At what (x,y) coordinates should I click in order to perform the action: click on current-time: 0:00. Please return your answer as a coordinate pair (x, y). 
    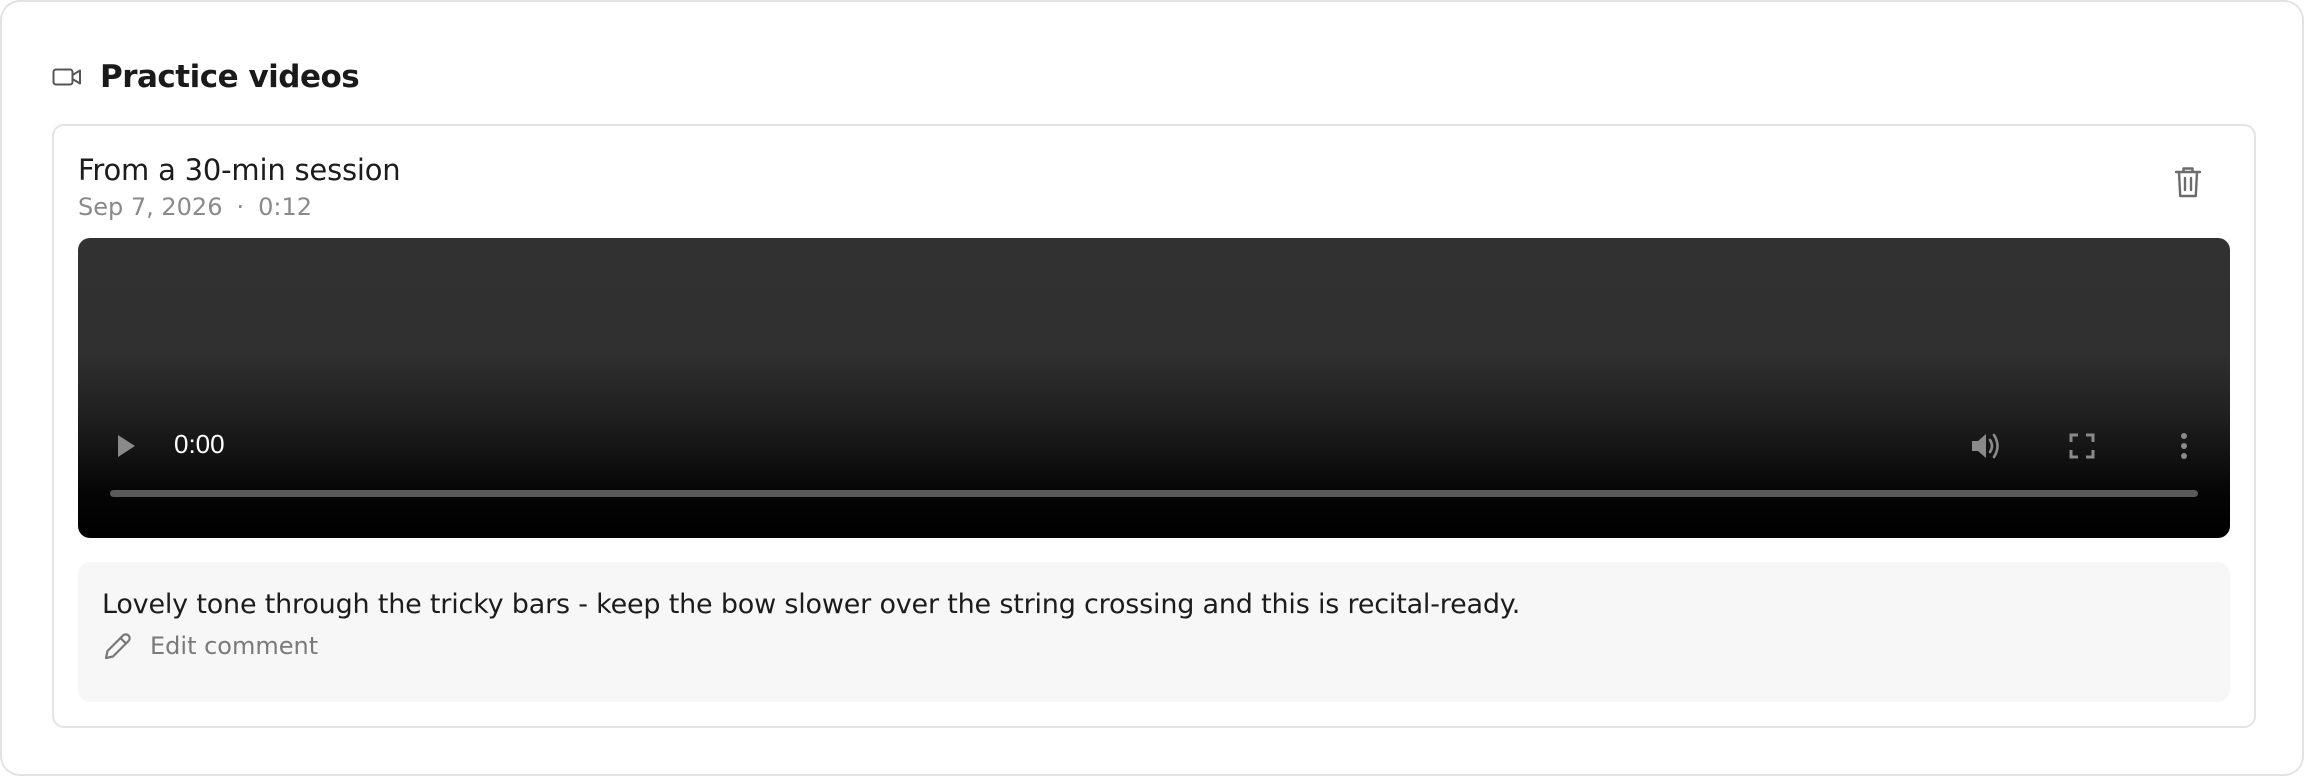
    Looking at the image, I should click on (199, 444).